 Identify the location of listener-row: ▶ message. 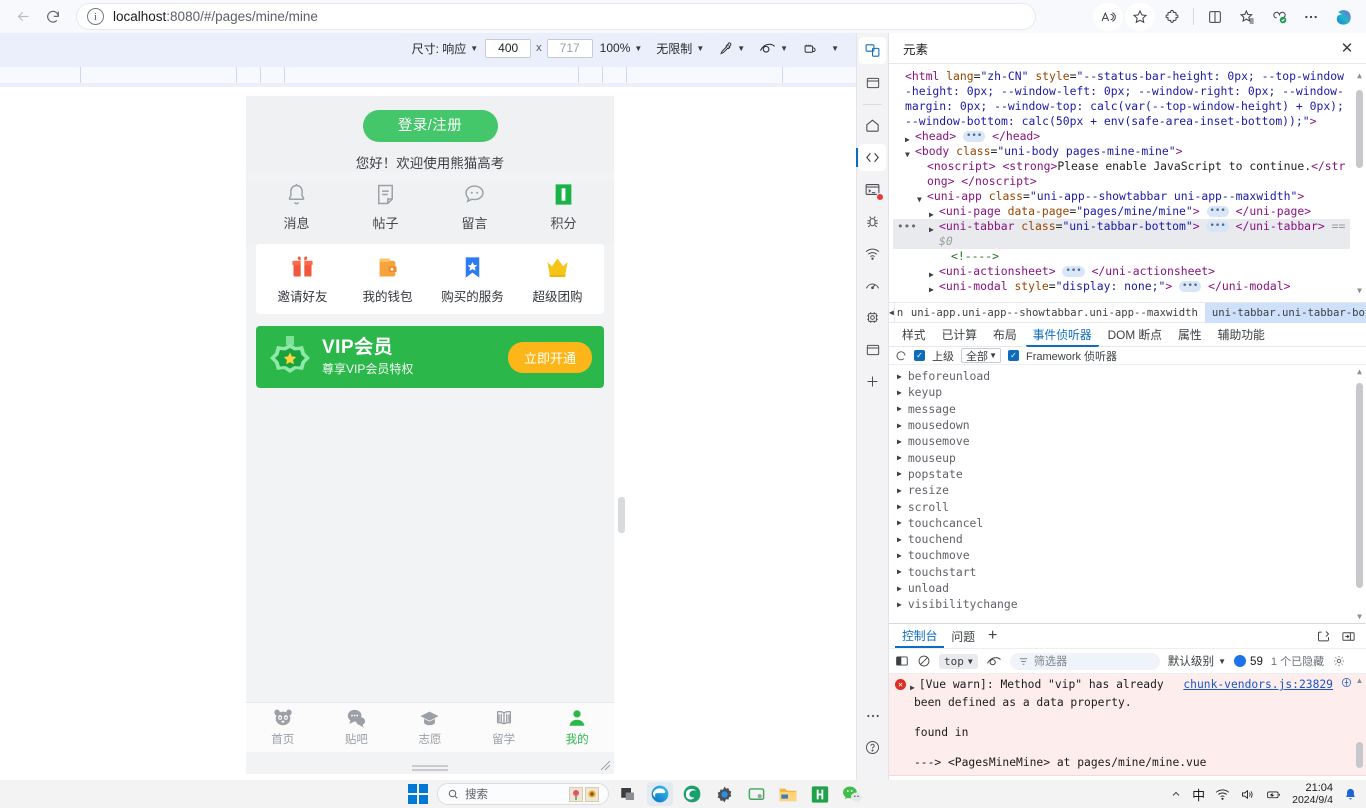
(1127, 409).